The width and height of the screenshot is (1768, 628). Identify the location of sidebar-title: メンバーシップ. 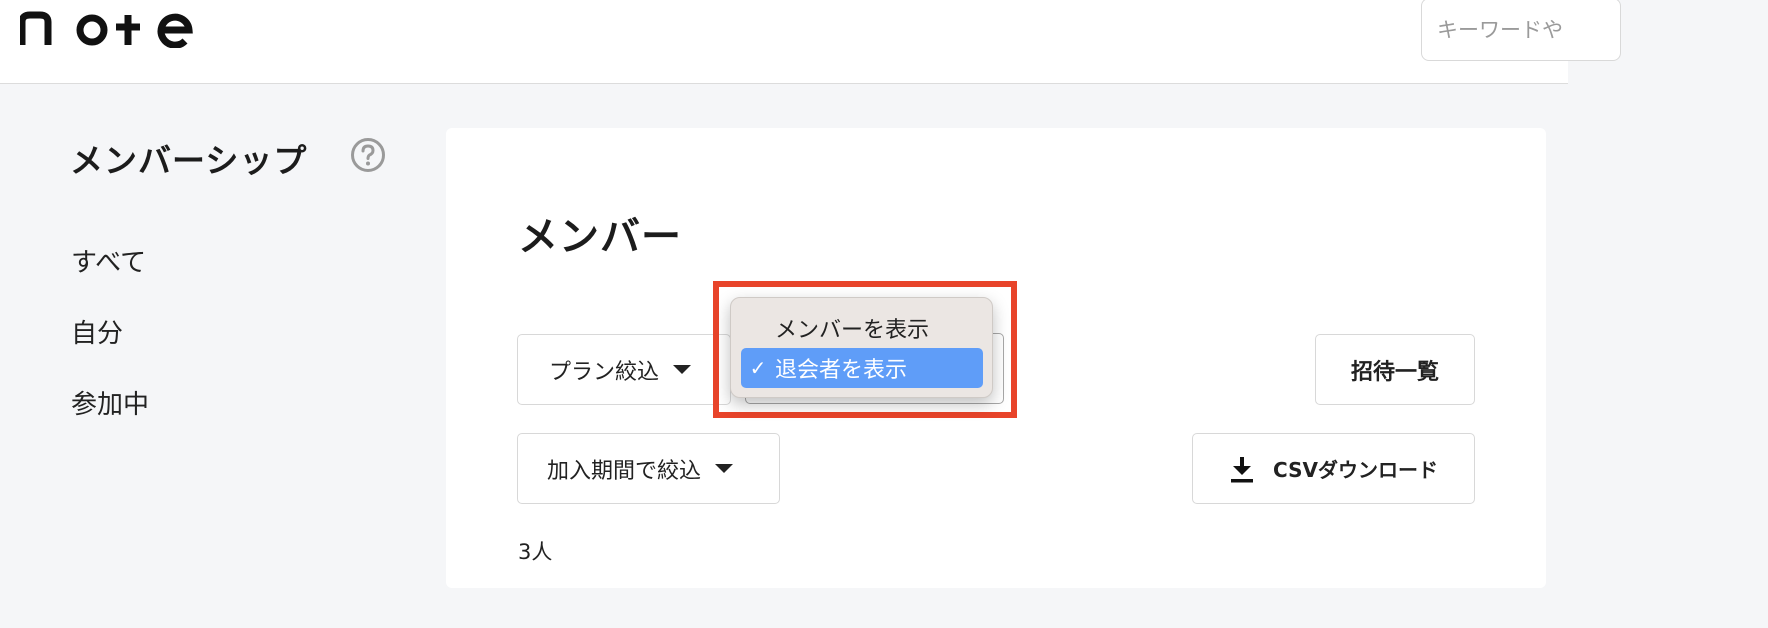
(189, 160).